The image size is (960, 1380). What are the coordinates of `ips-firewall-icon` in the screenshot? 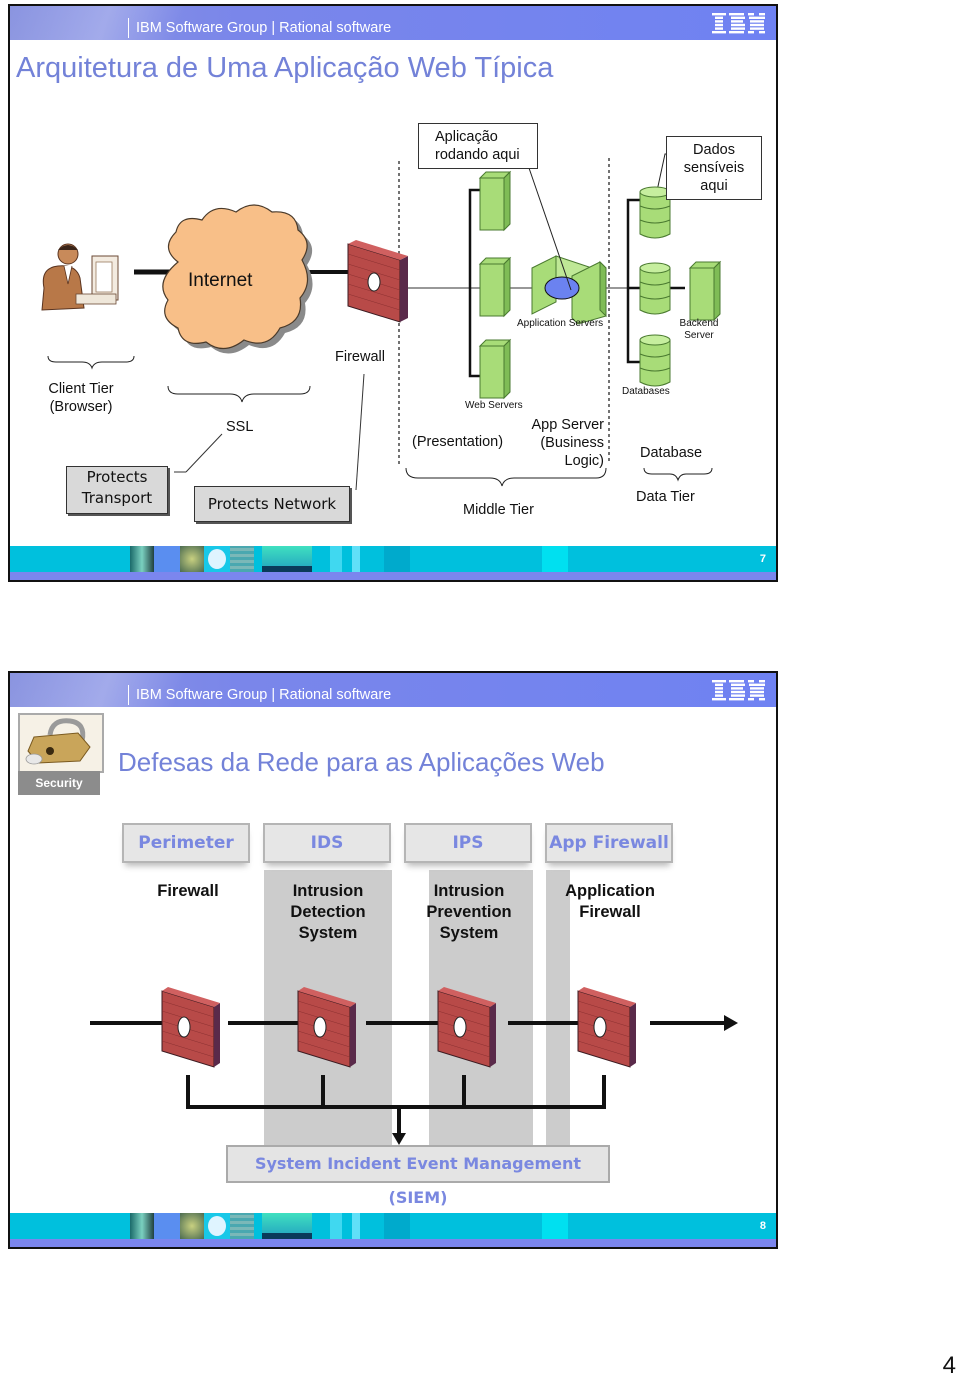 It's located at (467, 1027).